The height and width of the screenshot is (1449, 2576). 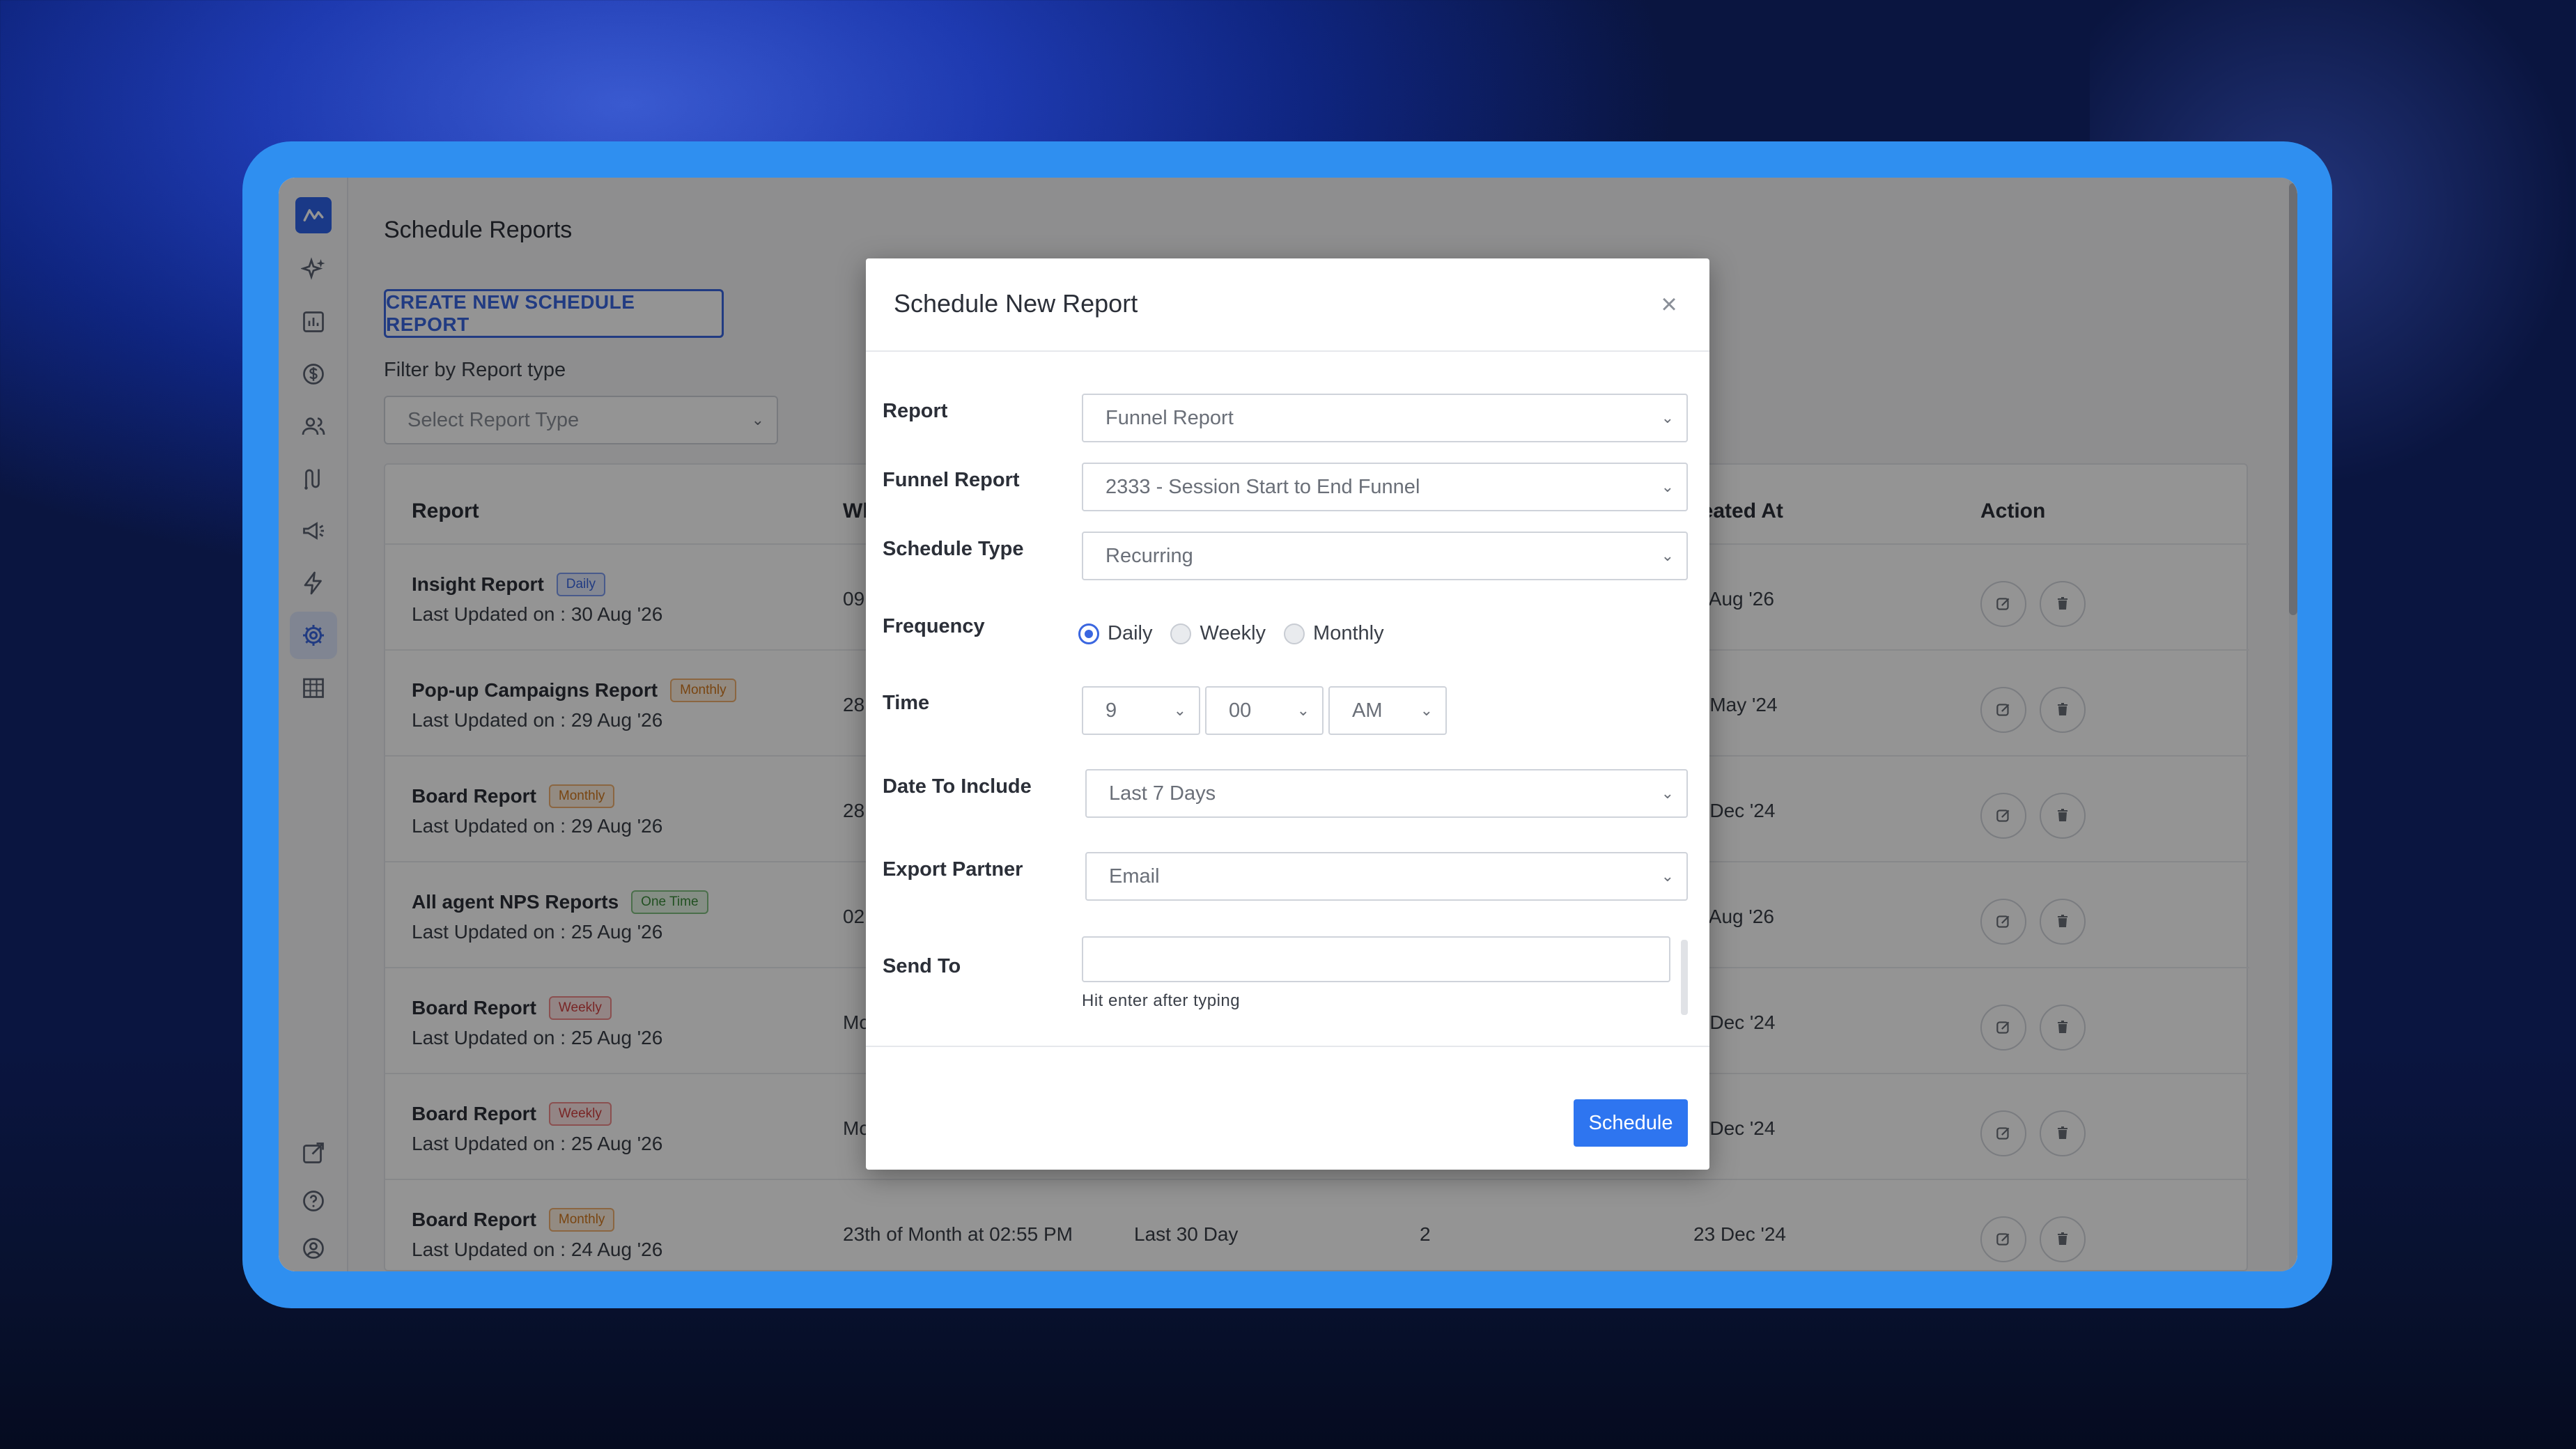 I want to click on export-partner-value: Email, so click(x=1134, y=876).